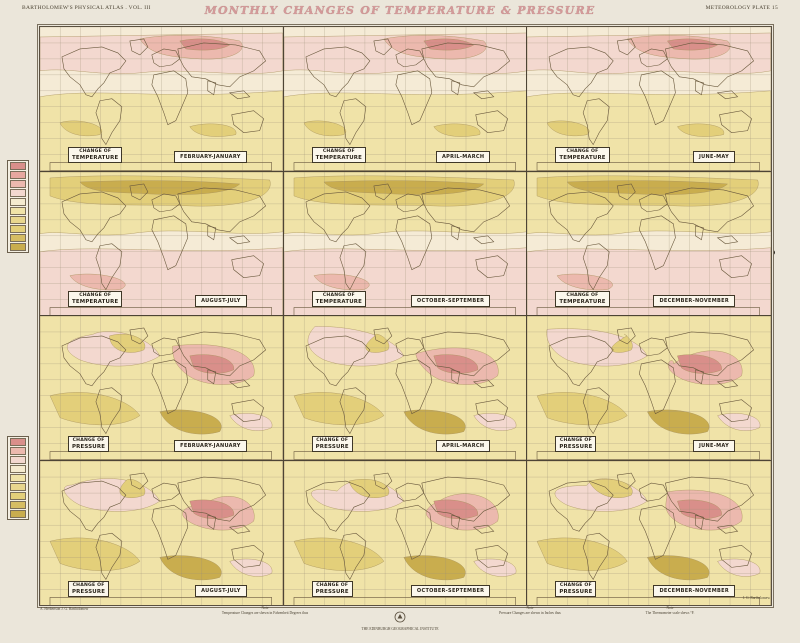  What do you see at coordinates (162, 99) in the screenshot?
I see `map-panel: CHANGE OF TEMPERATURE FEBRUARY-JANUARY` at bounding box center [162, 99].